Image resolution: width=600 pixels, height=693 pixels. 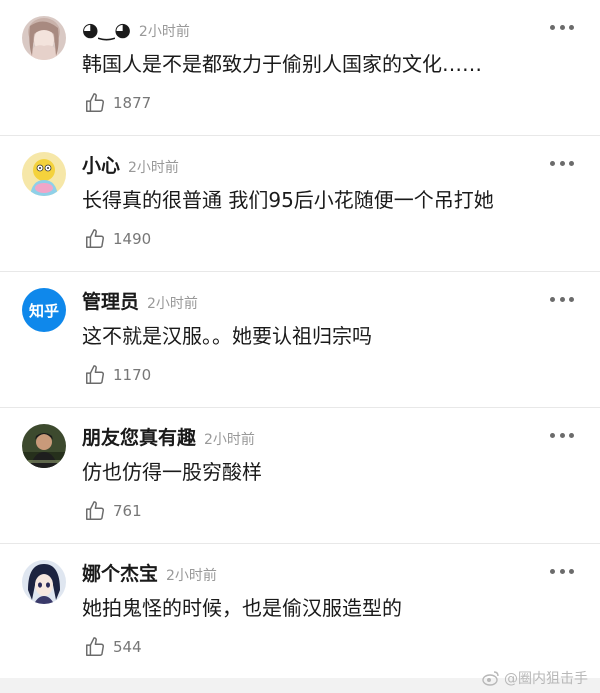 I want to click on username: 娜个杰宝 2小时前, so click(x=149, y=575).